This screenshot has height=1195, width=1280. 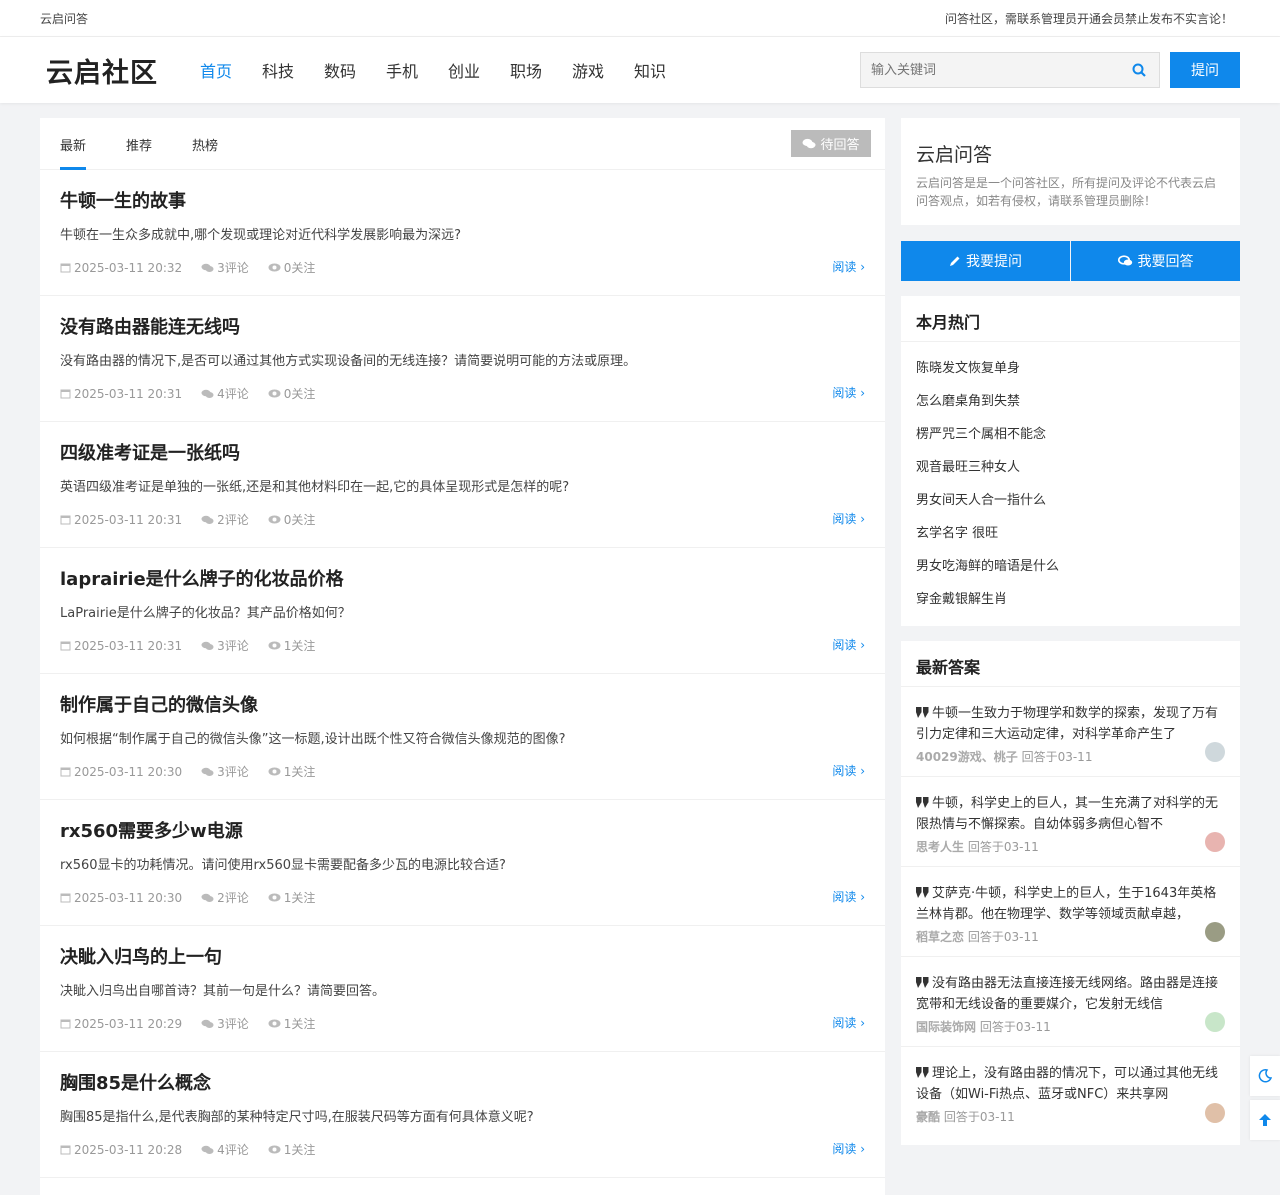 What do you see at coordinates (650, 70) in the screenshot?
I see `nav-knowledge: 知识` at bounding box center [650, 70].